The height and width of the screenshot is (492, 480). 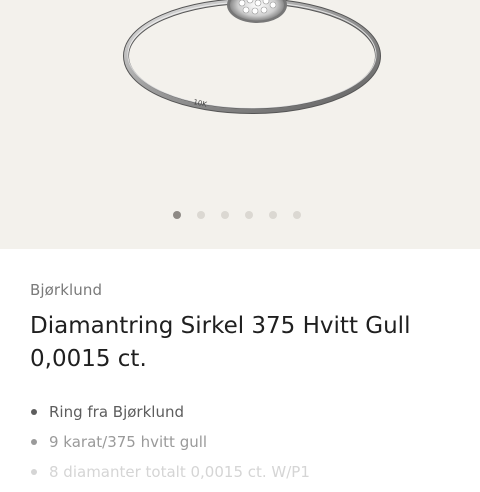 What do you see at coordinates (170, 417) in the screenshot?
I see `feature-item: Ring fra Bjørklund` at bounding box center [170, 417].